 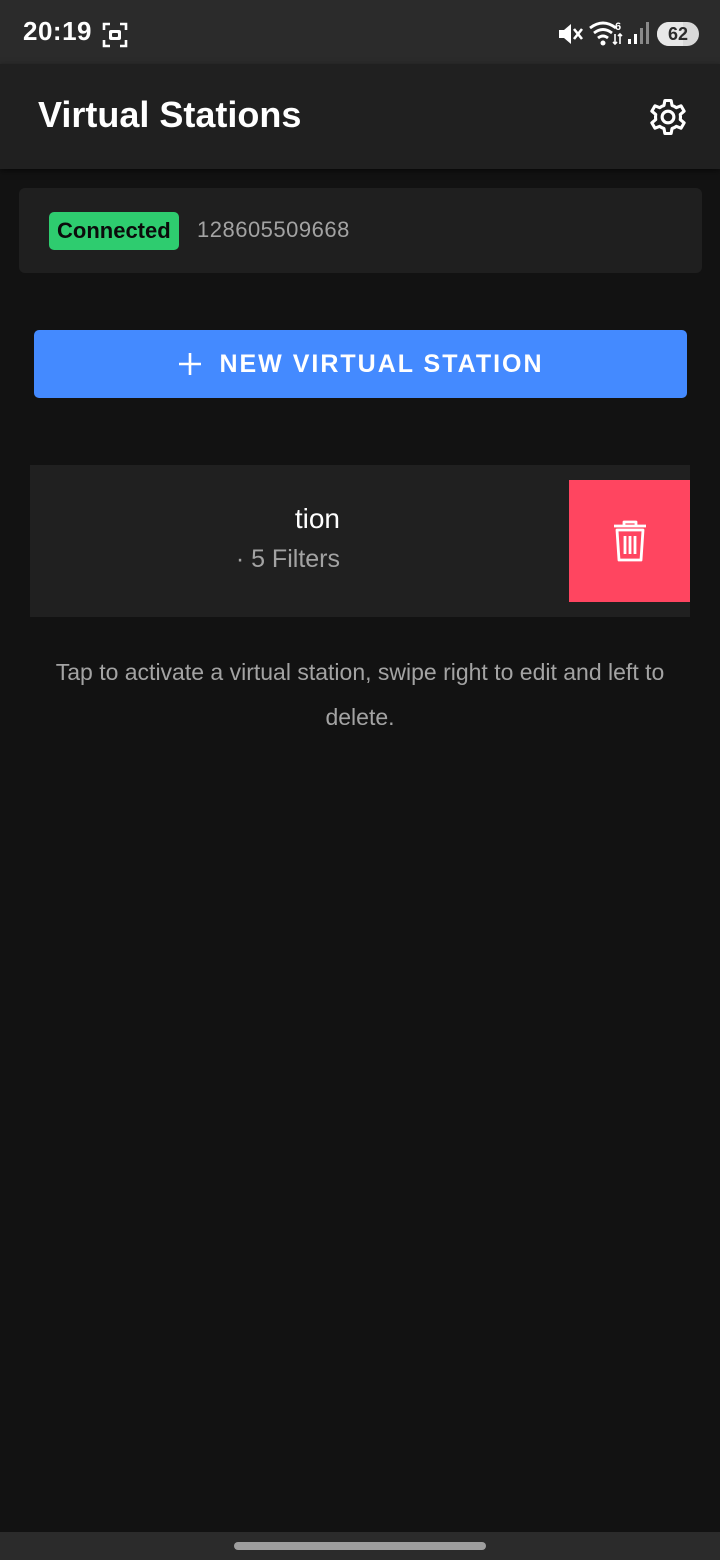 I want to click on mute-icon, so click(x=570, y=36).